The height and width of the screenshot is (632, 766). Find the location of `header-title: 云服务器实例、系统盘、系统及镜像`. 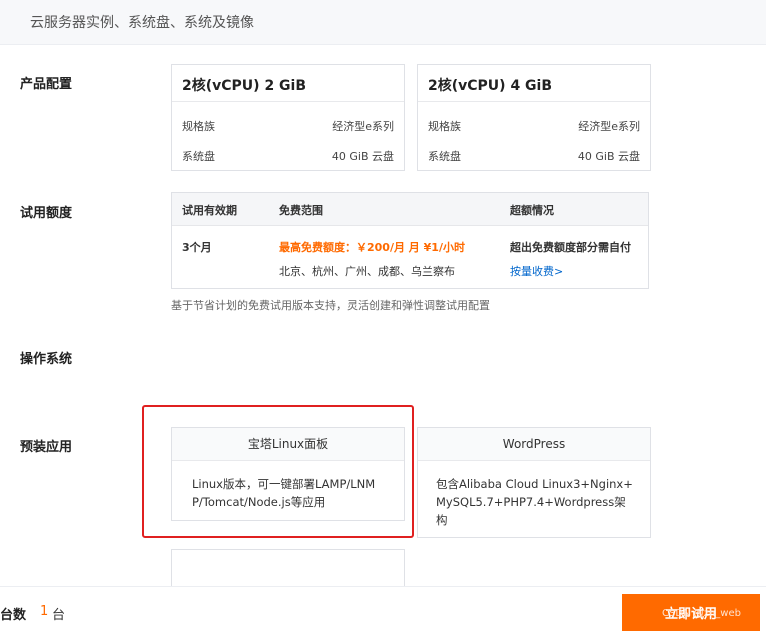

header-title: 云服务器实例、系统盘、系统及镜像 is located at coordinates (142, 23).